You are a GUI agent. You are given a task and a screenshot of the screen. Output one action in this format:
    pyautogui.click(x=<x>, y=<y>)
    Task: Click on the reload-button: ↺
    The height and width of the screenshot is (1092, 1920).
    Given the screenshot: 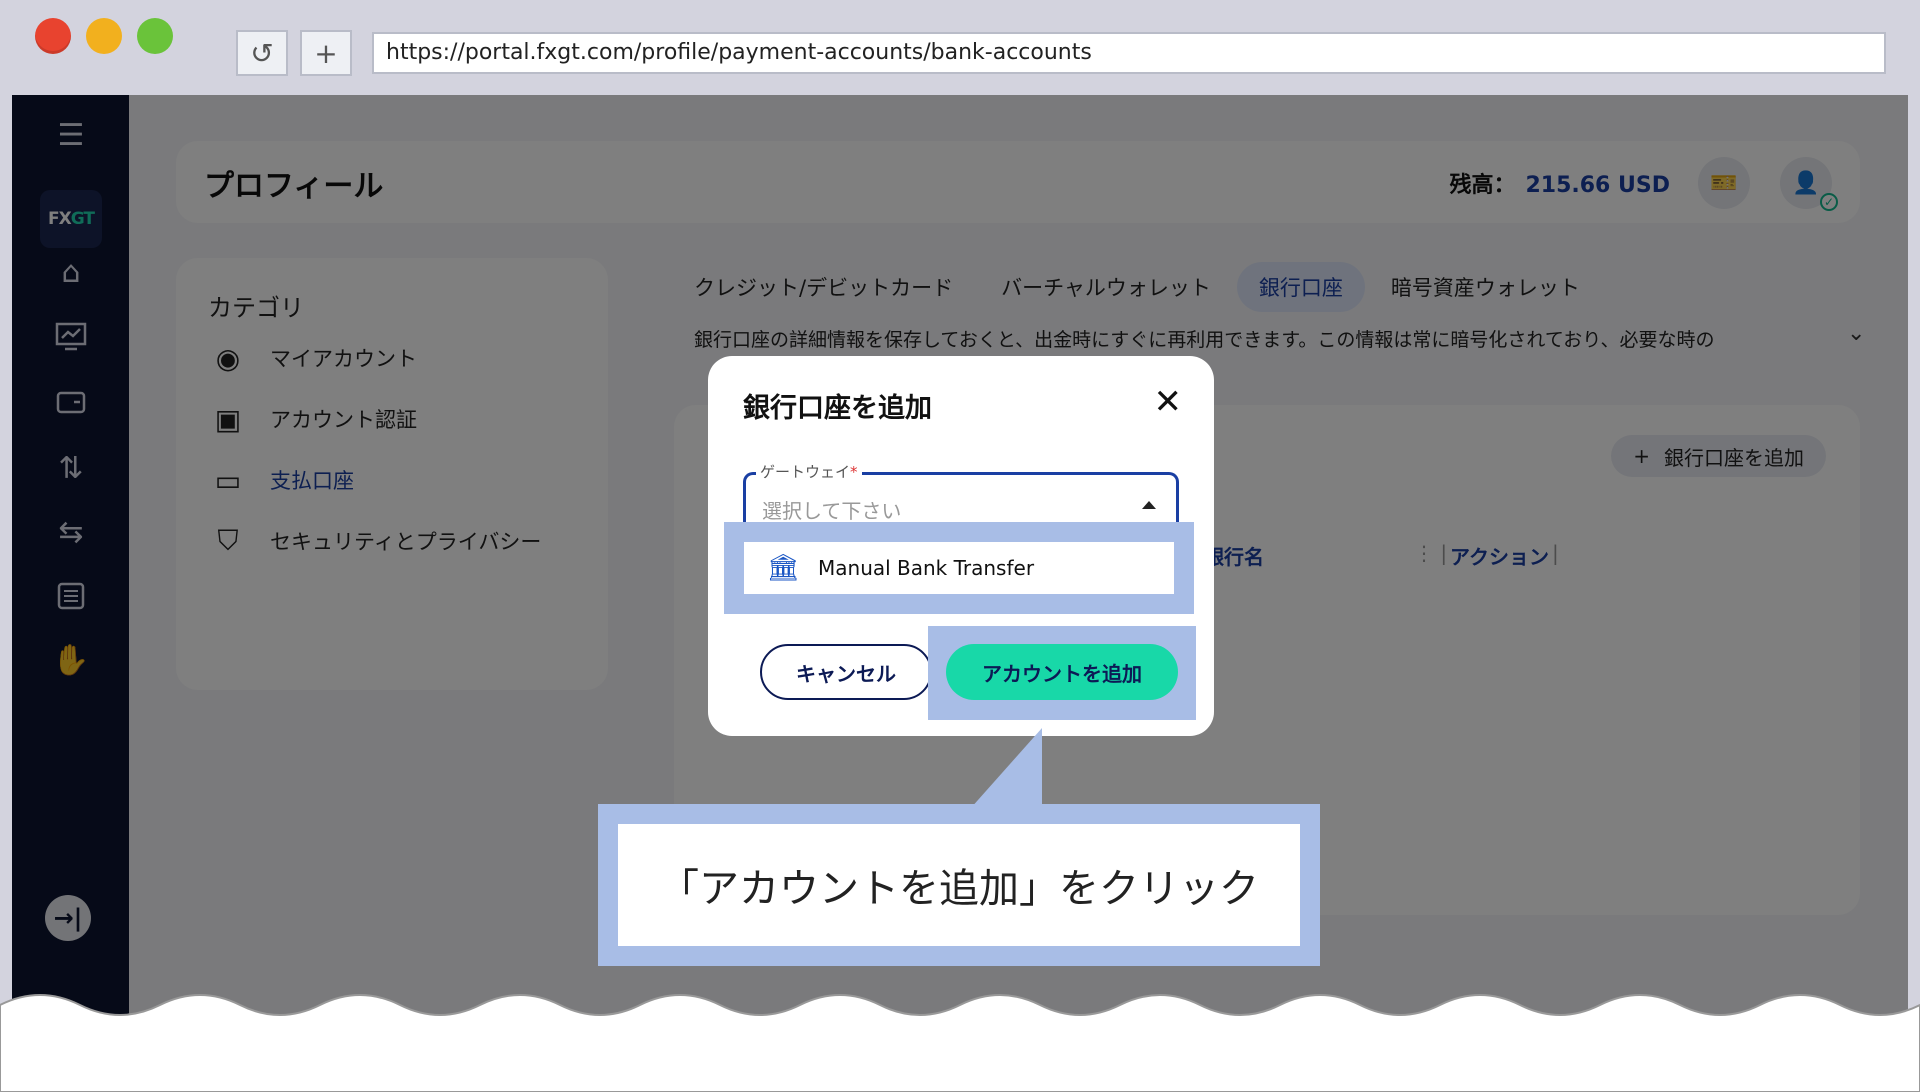 What is the action you would take?
    pyautogui.click(x=262, y=53)
    